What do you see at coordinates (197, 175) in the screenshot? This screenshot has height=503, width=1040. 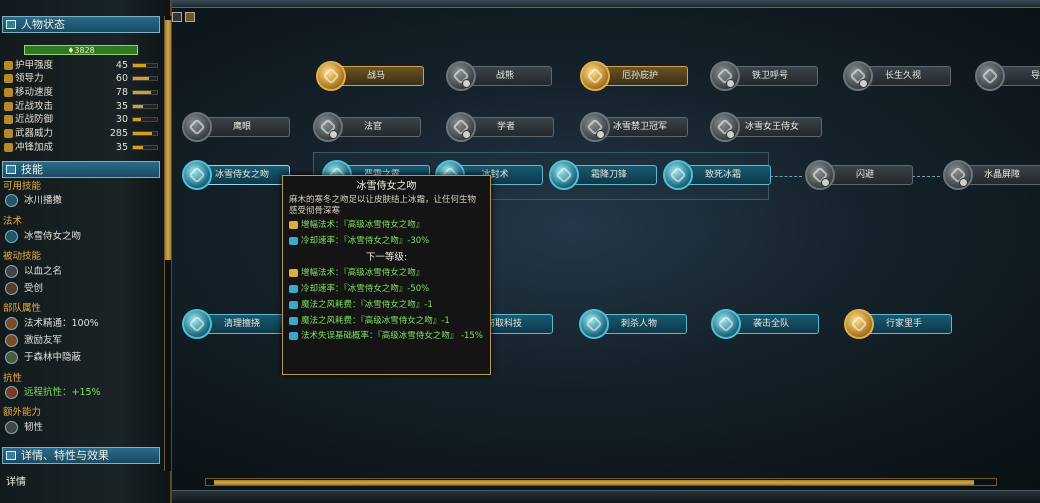 I see `frost-kiss-icon` at bounding box center [197, 175].